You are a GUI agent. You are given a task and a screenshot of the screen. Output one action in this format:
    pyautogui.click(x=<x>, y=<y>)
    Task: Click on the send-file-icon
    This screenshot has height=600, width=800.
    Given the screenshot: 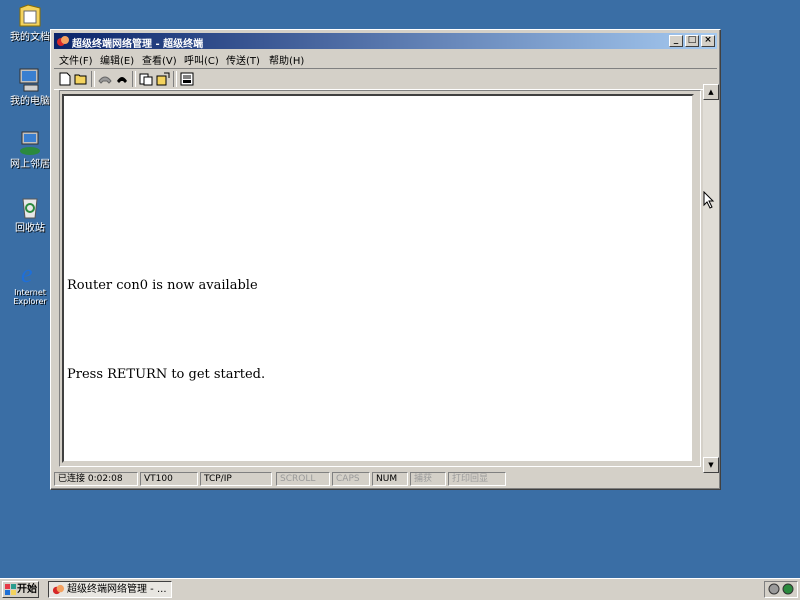 What is the action you would take?
    pyautogui.click(x=146, y=79)
    